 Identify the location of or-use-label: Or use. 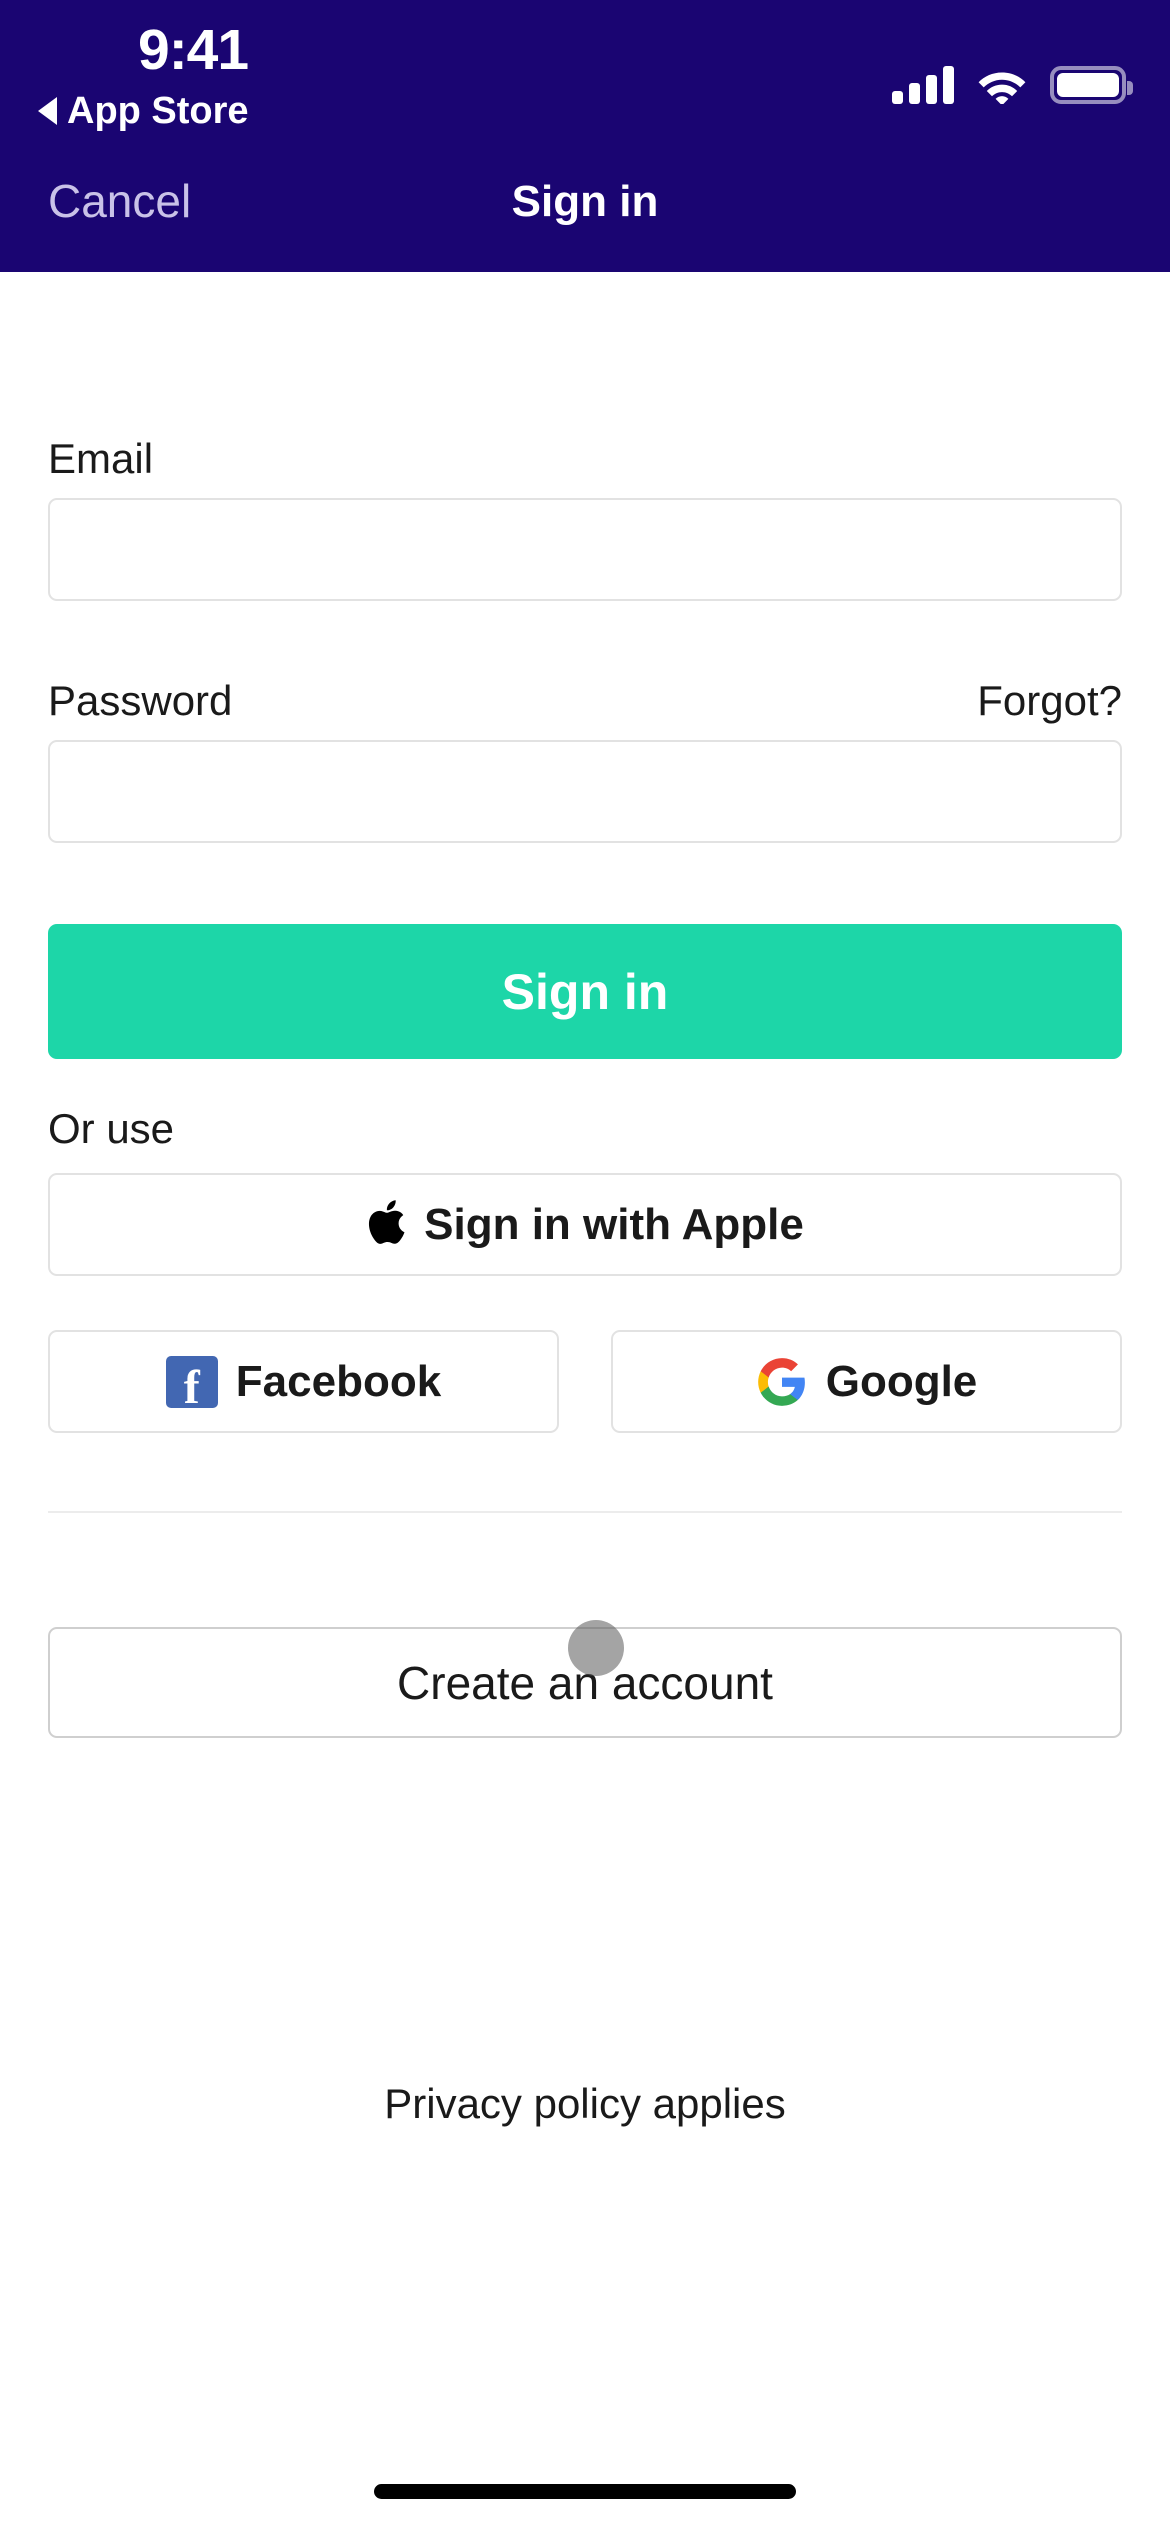
(111, 1128).